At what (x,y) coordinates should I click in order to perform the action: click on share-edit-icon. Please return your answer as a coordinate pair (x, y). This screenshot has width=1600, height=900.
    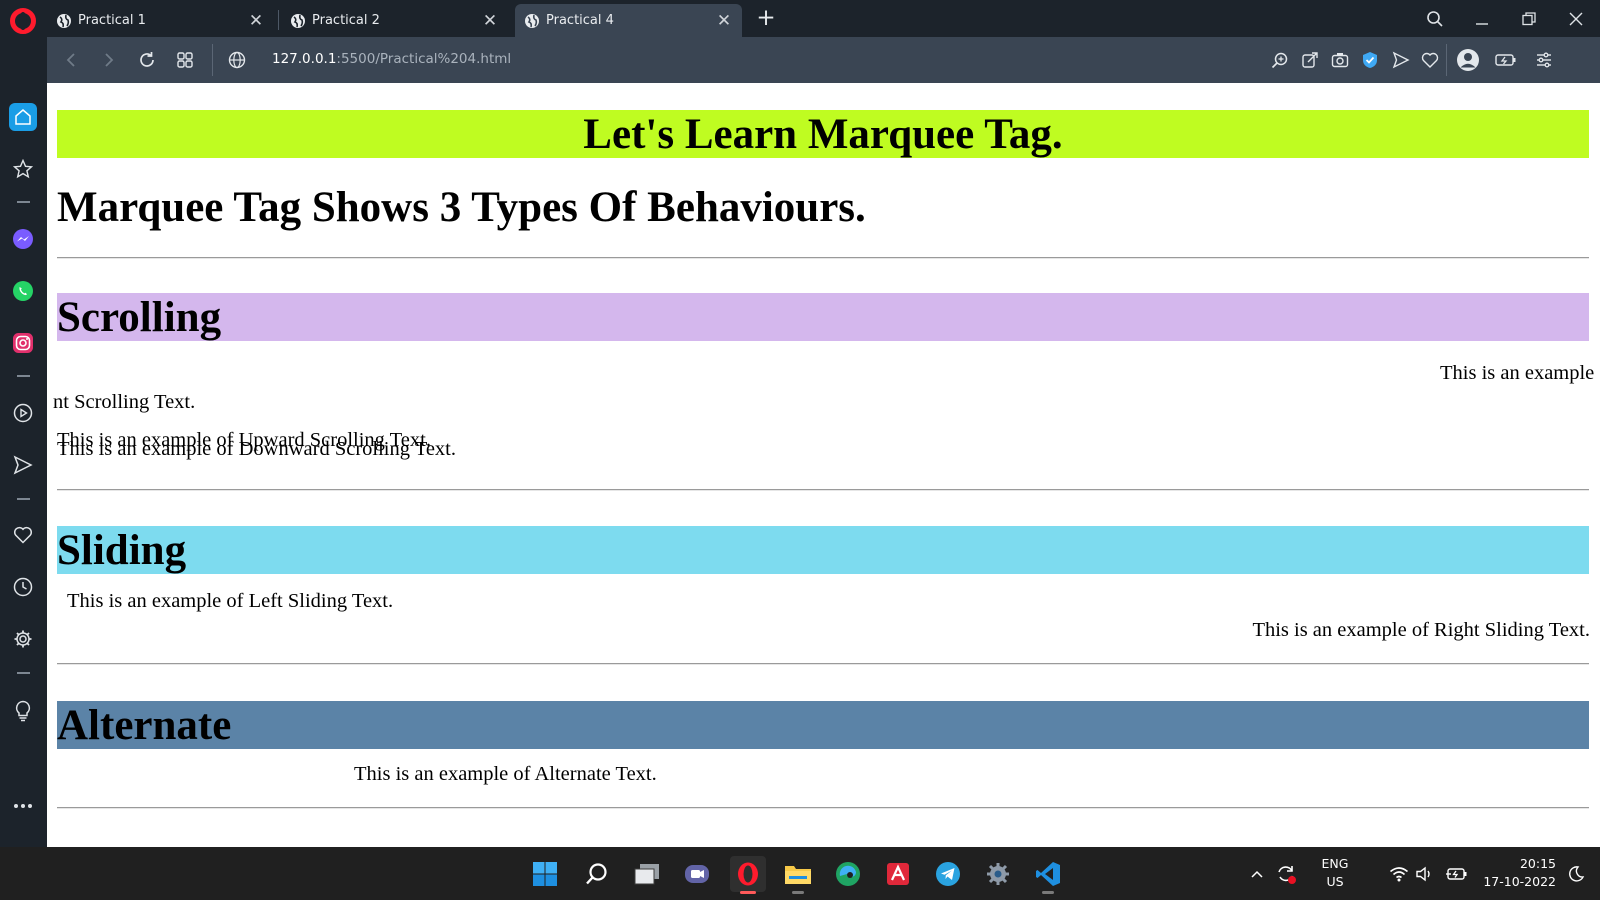
    Looking at the image, I should click on (1310, 60).